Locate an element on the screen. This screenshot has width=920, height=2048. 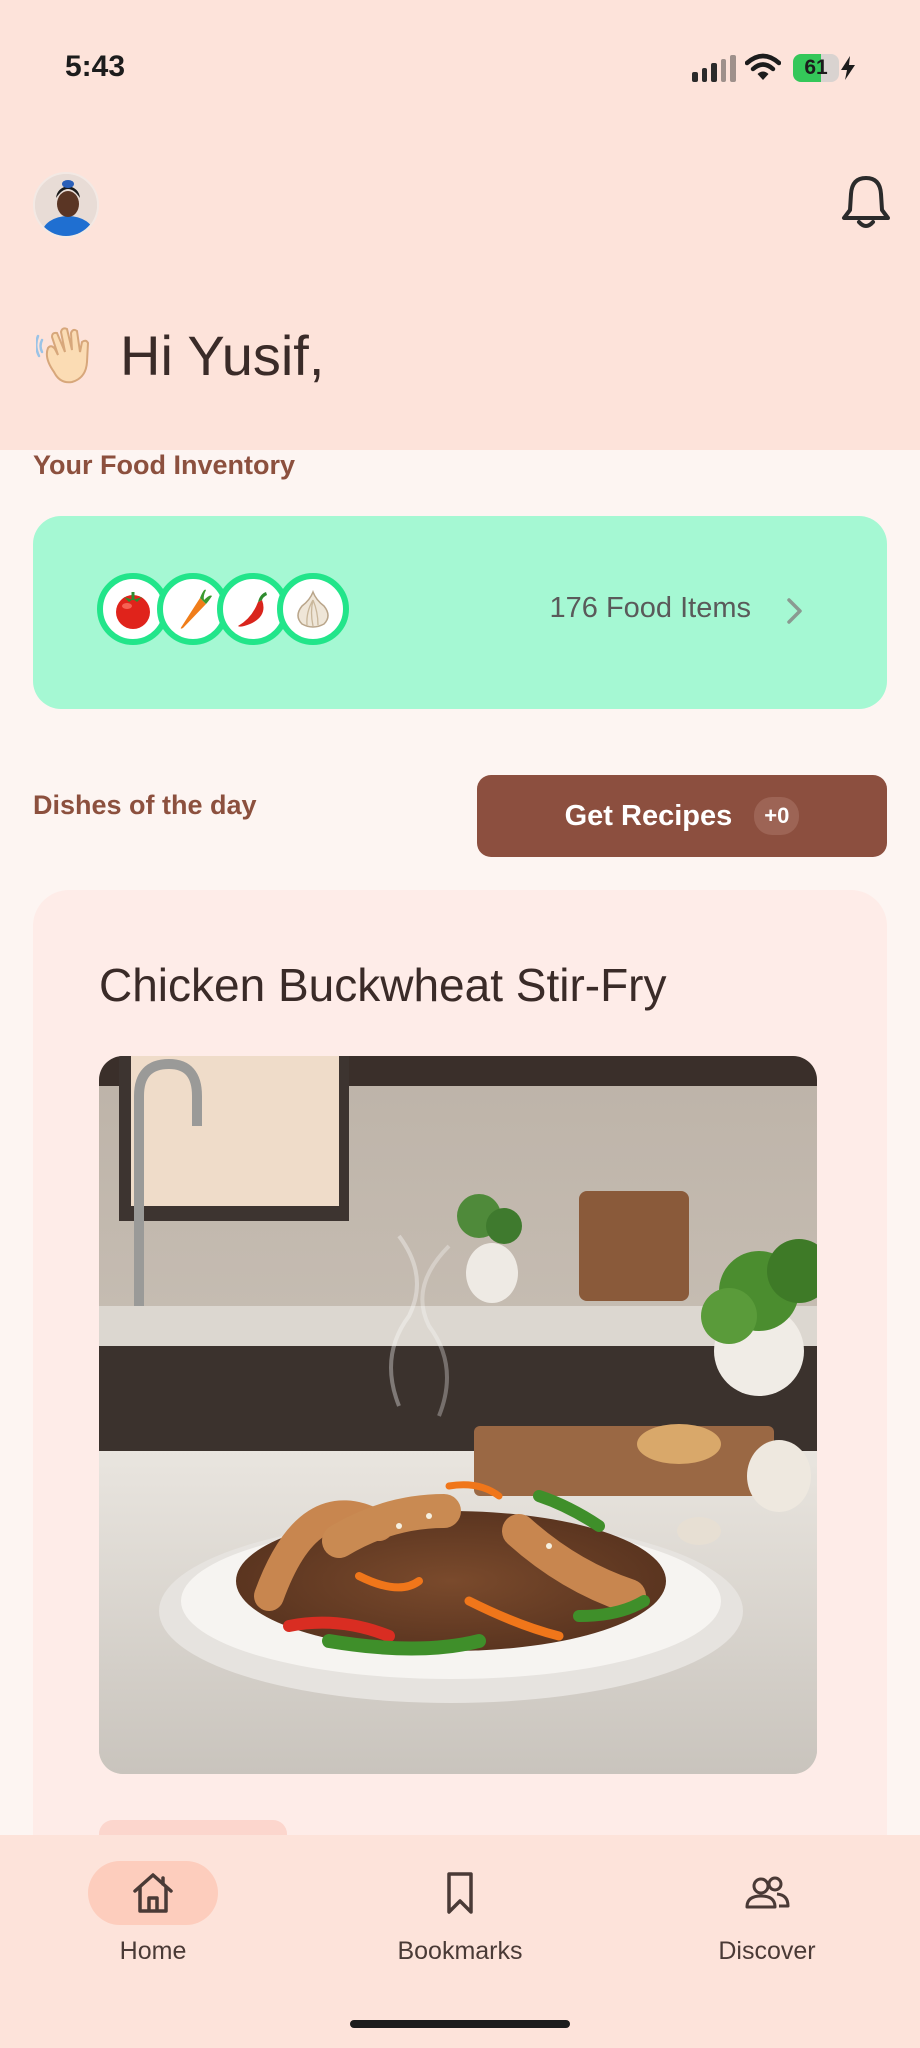
nav-label-discover: Discover is located at coordinates (767, 1951).